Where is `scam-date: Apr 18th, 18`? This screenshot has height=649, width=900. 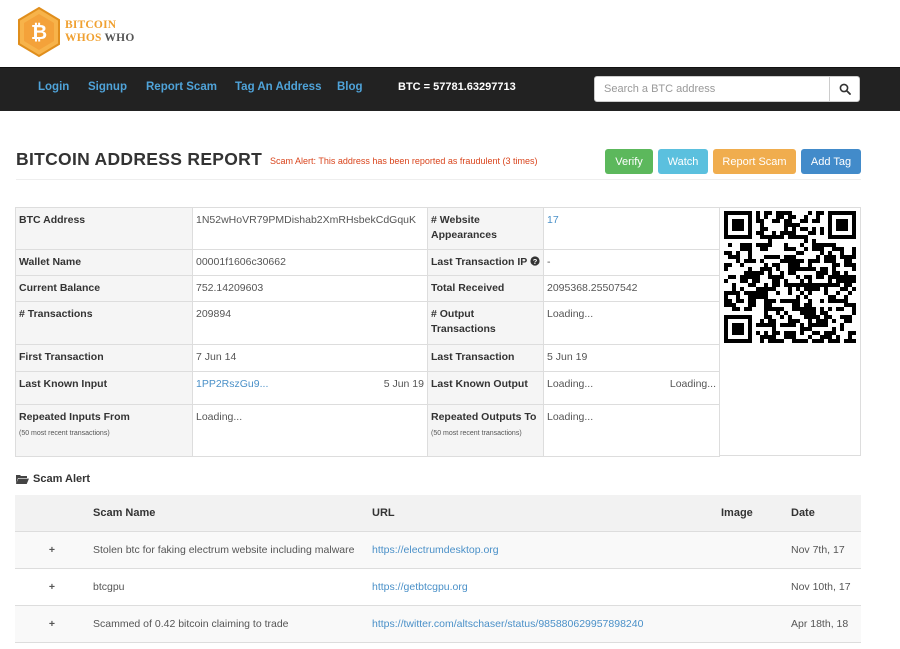
scam-date: Apr 18th, 18 is located at coordinates (824, 623).